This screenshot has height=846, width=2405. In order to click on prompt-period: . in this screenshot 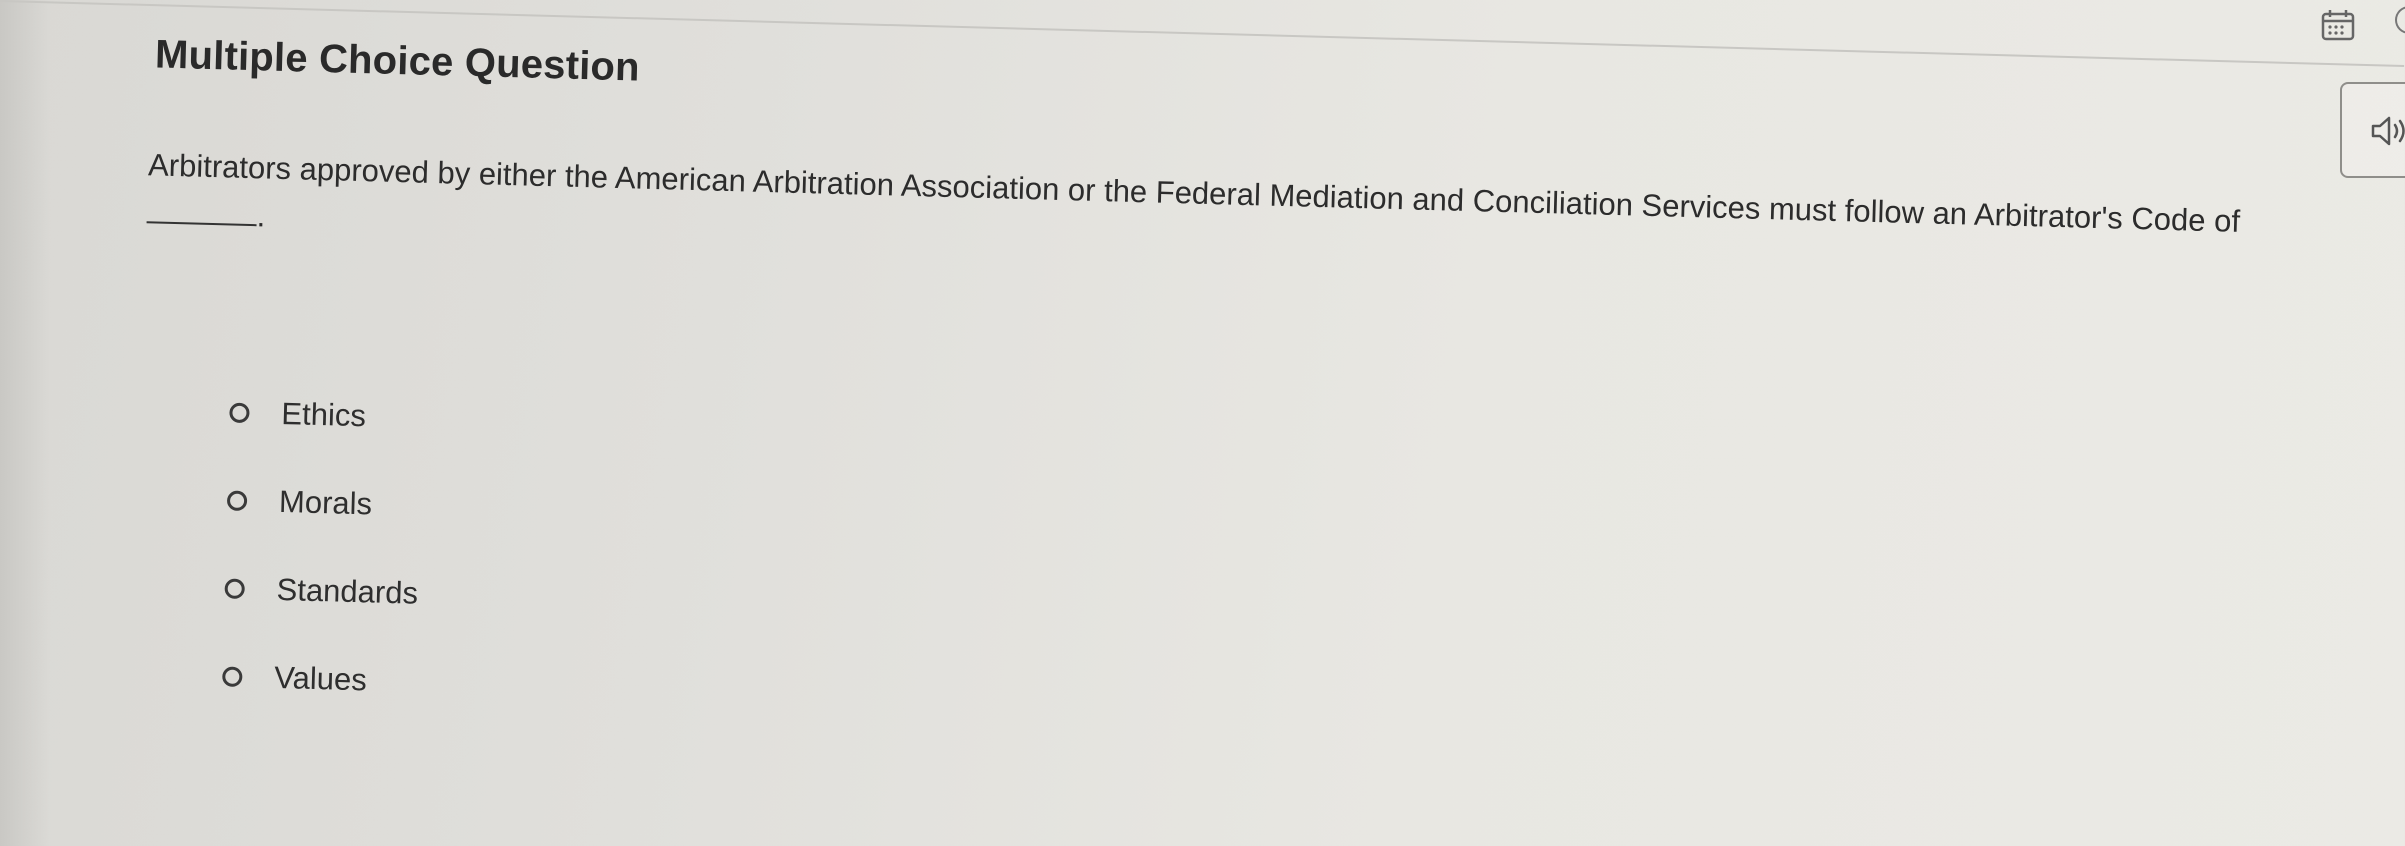, I will do `click(261, 216)`.